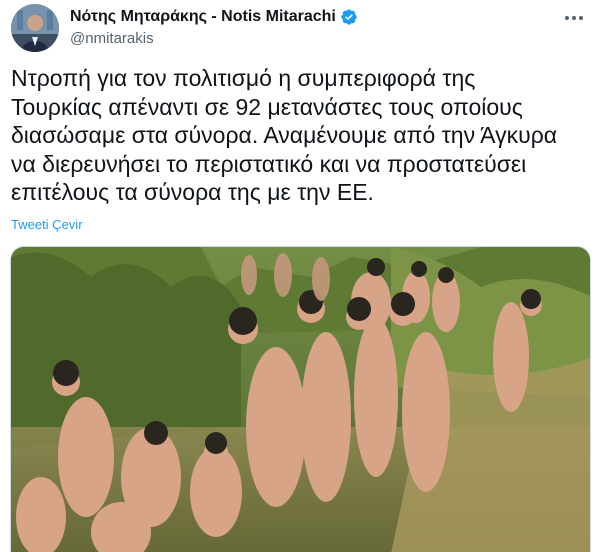 The width and height of the screenshot is (600, 552). I want to click on verified-badge-icon, so click(349, 17).